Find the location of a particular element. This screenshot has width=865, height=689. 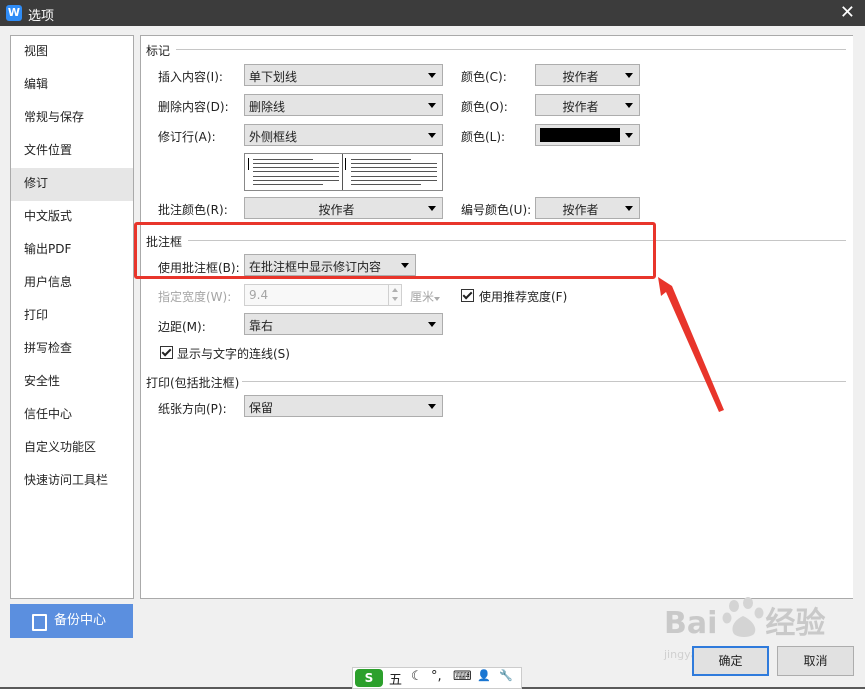

changed-lines-preview is located at coordinates (343, 172).